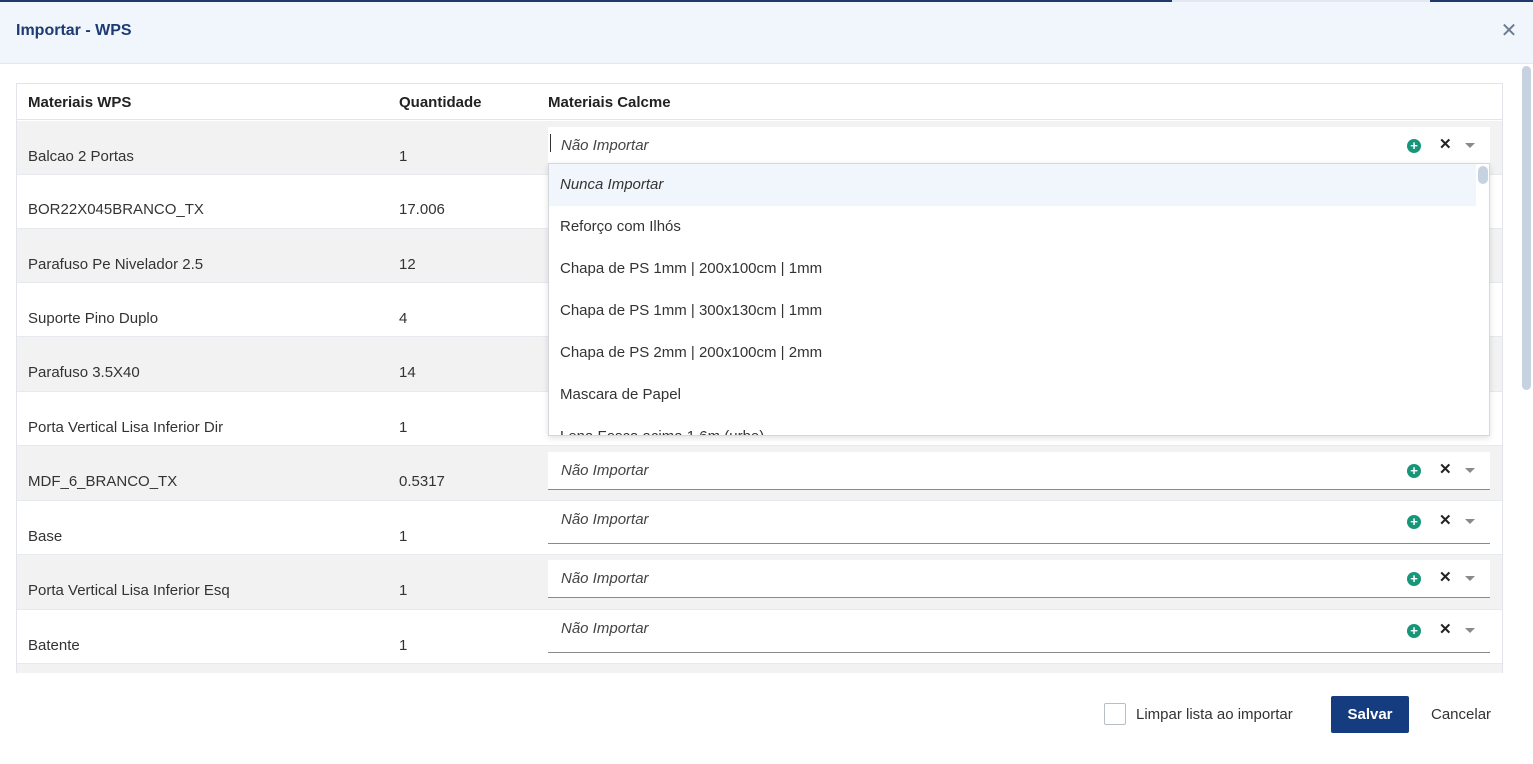  Describe the element at coordinates (1509, 31) in the screenshot. I see `close-icon: ✕` at that location.